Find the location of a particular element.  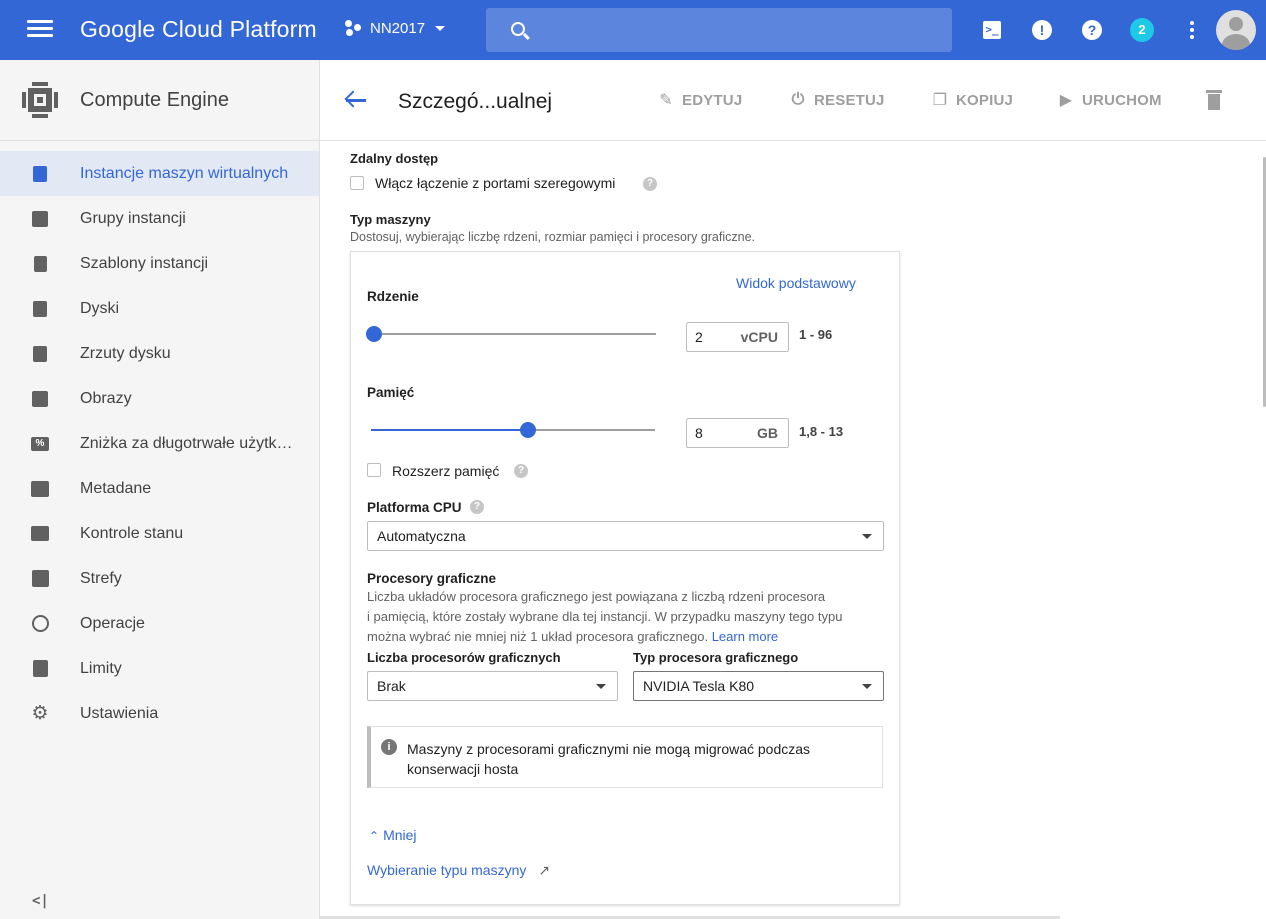

vm-instances-icon is located at coordinates (40, 174).